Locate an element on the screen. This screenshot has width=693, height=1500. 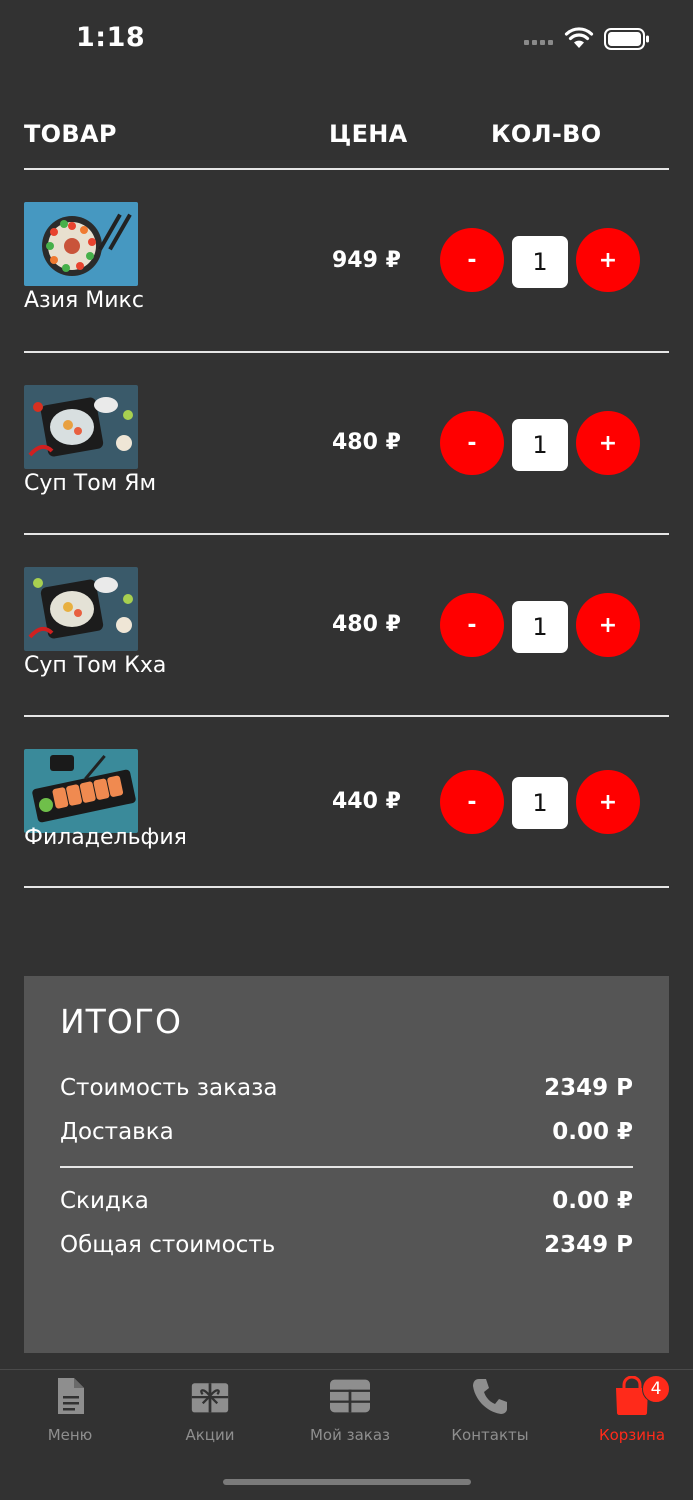
total-cost-label: Общая стоимость is located at coordinates (168, 1245).